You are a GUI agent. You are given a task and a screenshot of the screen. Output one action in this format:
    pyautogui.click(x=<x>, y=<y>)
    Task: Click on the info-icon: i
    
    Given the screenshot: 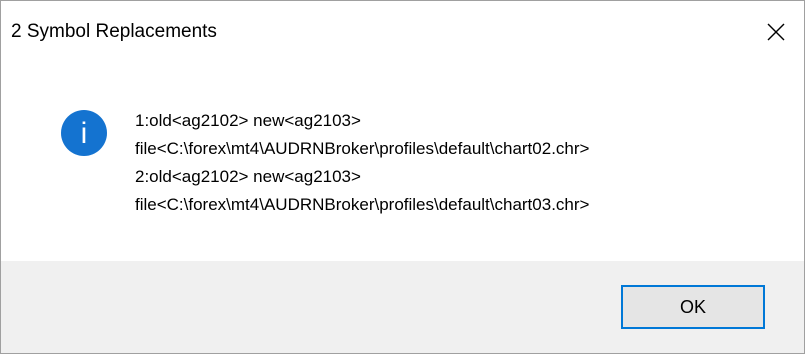 What is the action you would take?
    pyautogui.click(x=84, y=133)
    